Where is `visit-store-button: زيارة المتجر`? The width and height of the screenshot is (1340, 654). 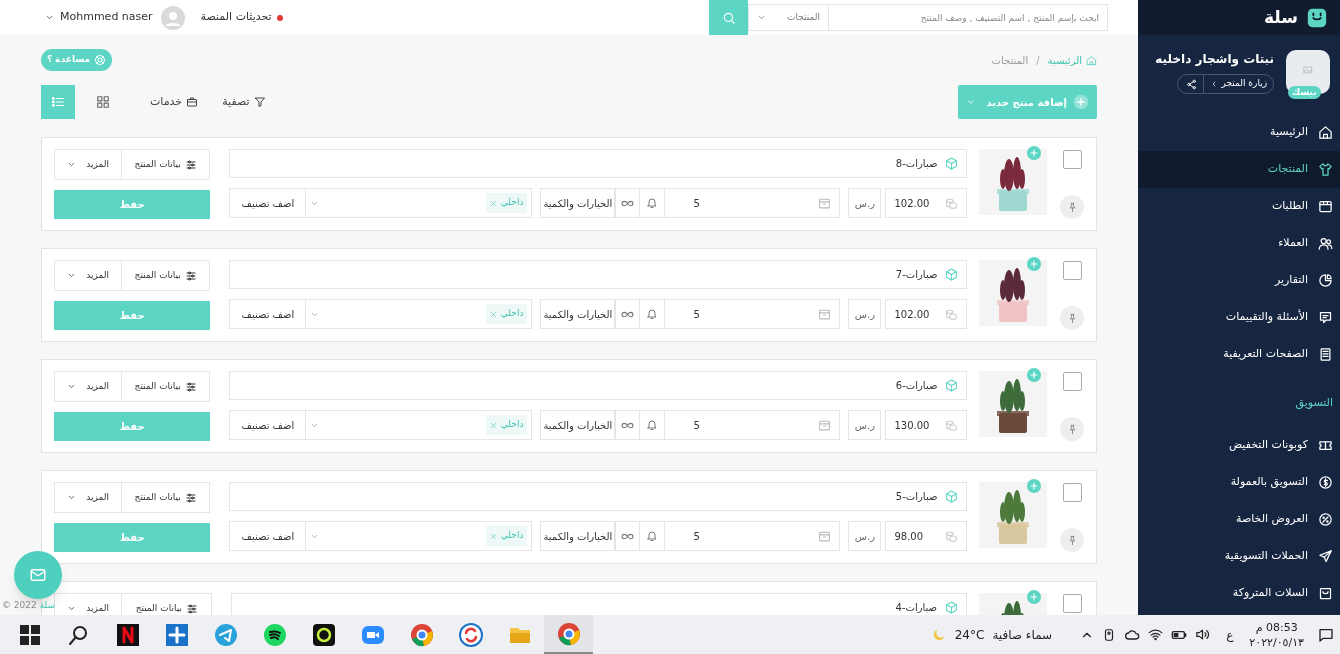 visit-store-button: زيارة المتجر is located at coordinates (1237, 84).